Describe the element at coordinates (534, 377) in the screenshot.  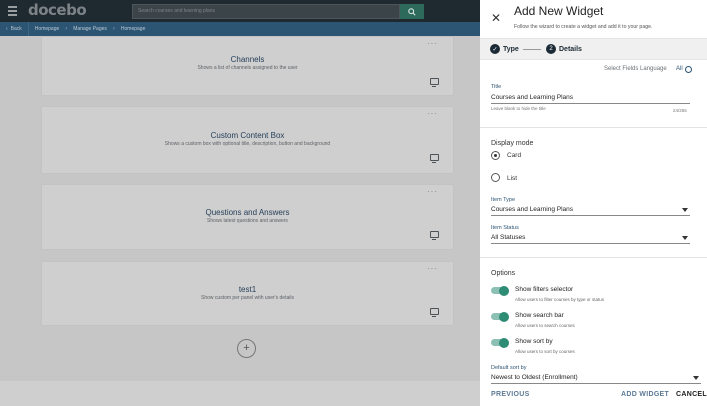
I see `default-sort-value: Newest to Oldest (Enrollment)` at that location.